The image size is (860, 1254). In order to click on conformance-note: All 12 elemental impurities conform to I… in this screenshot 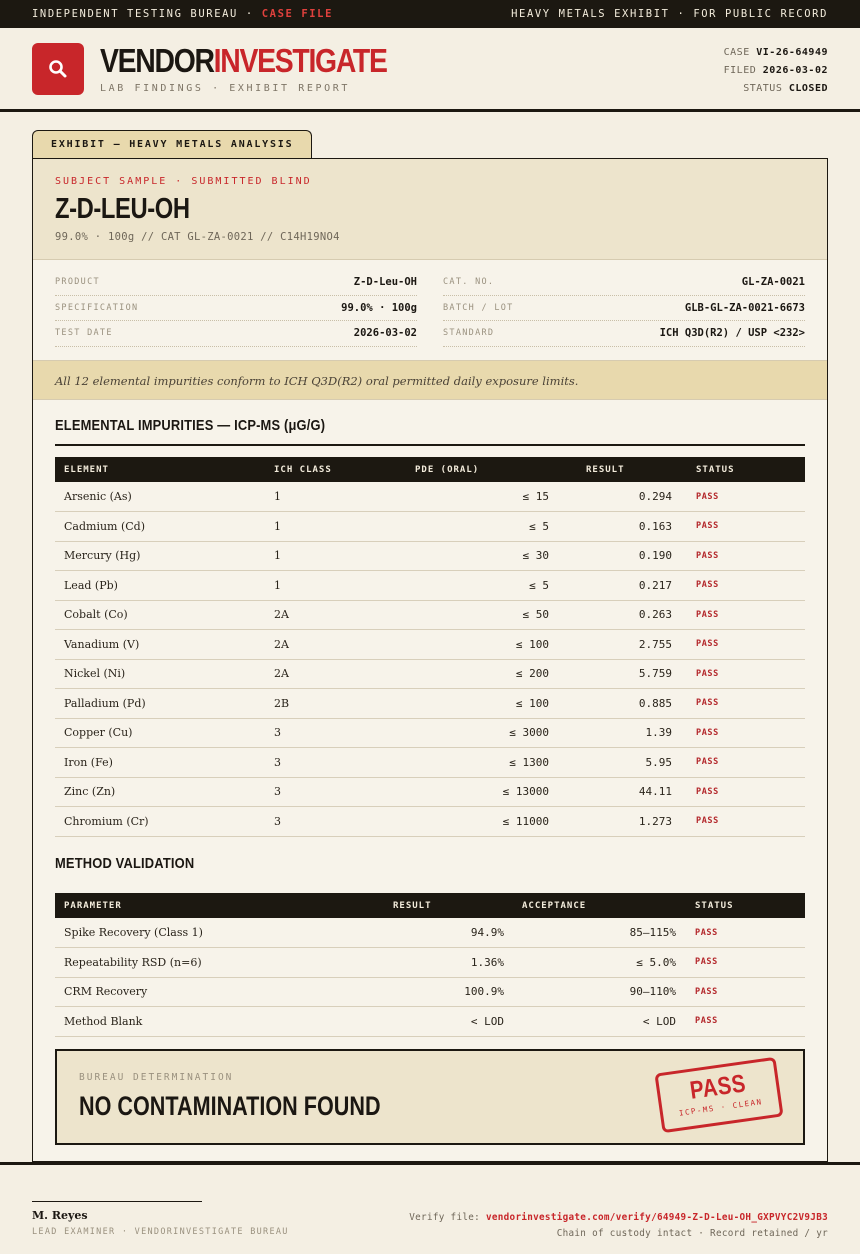, I will do `click(430, 380)`.